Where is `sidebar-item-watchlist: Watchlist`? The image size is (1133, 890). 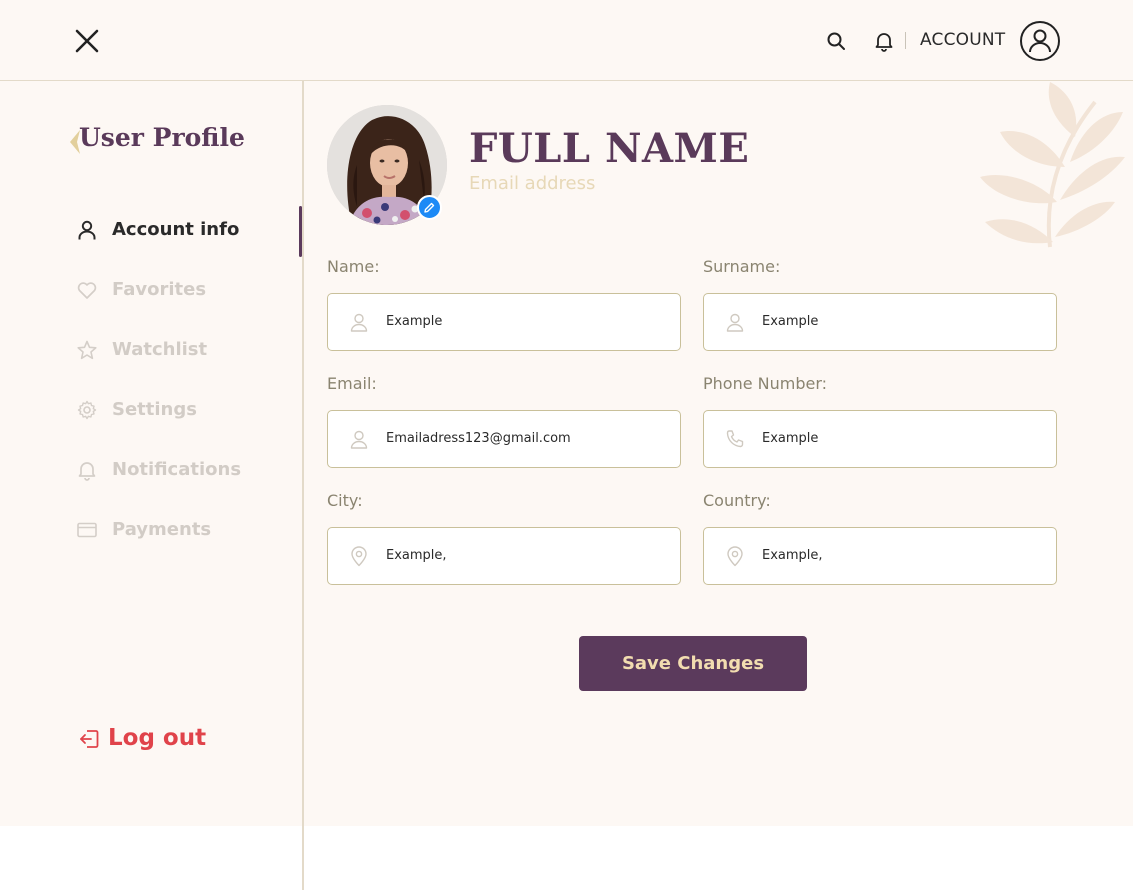
sidebar-item-watchlist: Watchlist is located at coordinates (179, 349).